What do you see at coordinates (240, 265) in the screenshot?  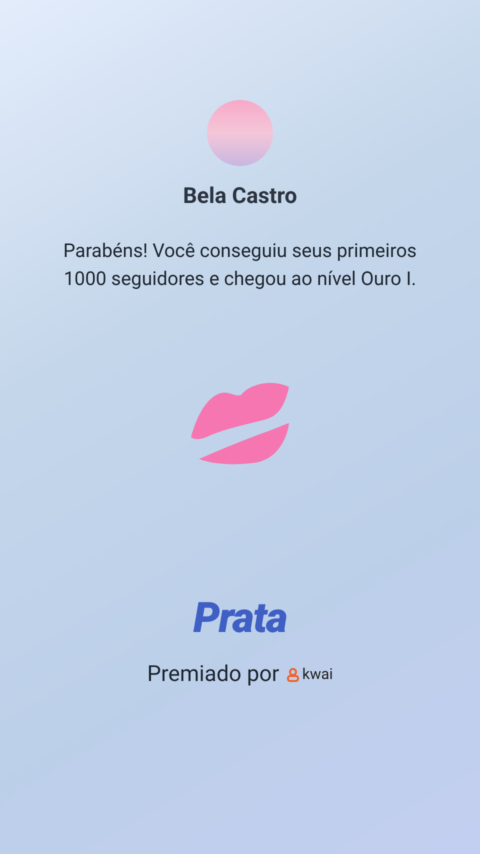 I see `congratulations-message: Parabéns! Você conseguiu seus primeiros 1000 seguidores e chegou ao nível Ouro I.` at bounding box center [240, 265].